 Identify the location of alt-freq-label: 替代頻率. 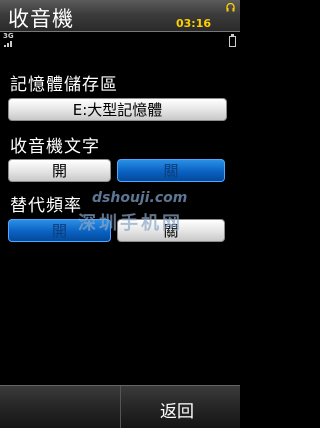
(46, 206).